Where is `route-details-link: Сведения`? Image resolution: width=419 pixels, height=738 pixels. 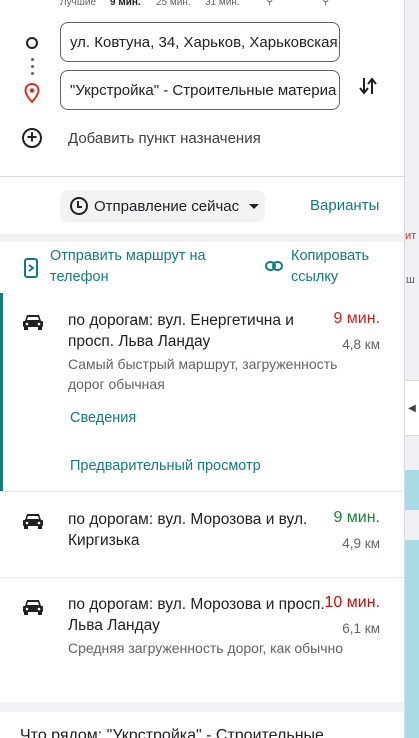 route-details-link: Сведения is located at coordinates (103, 418).